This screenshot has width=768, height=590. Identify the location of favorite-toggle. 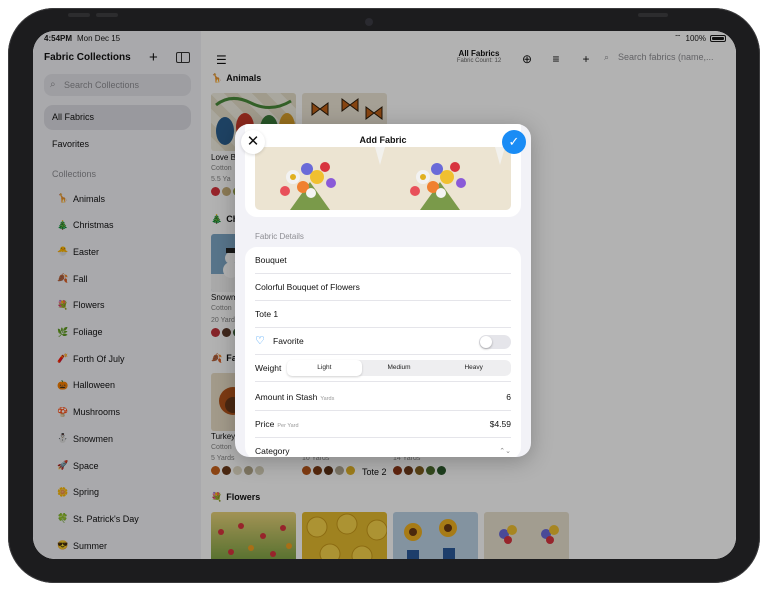
(495, 342).